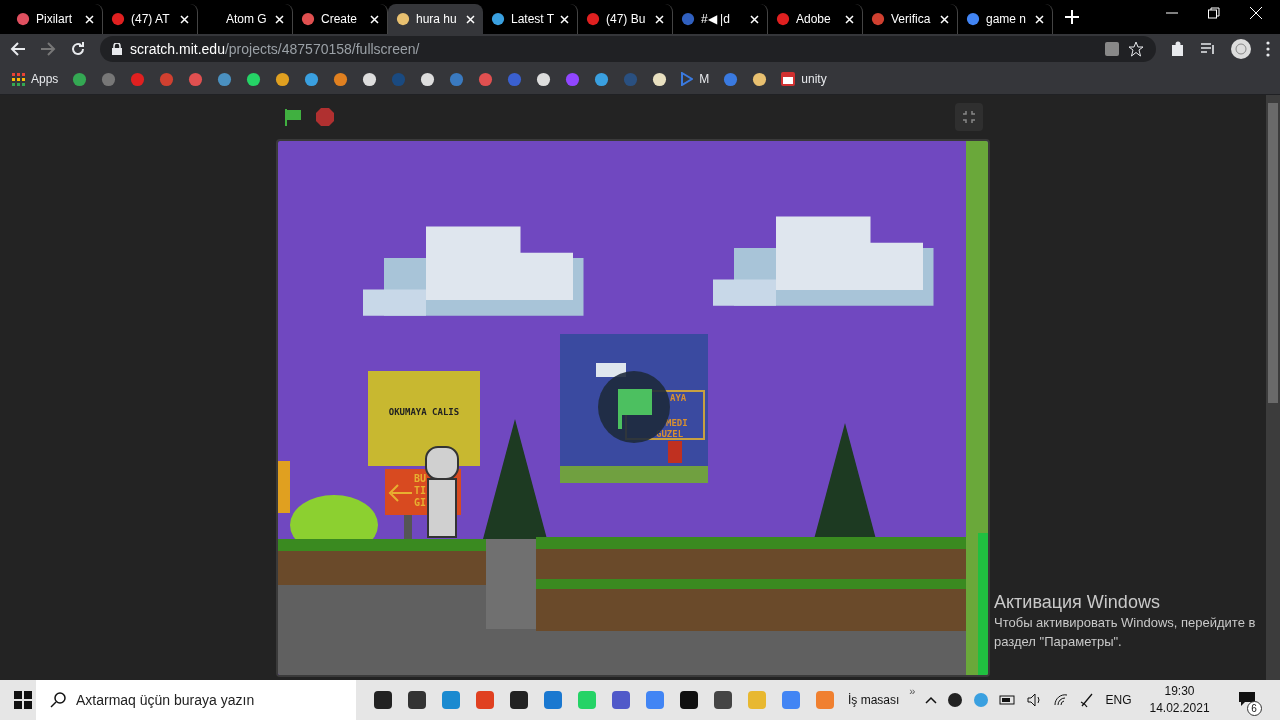  I want to click on menu-icon, so click(1268, 49).